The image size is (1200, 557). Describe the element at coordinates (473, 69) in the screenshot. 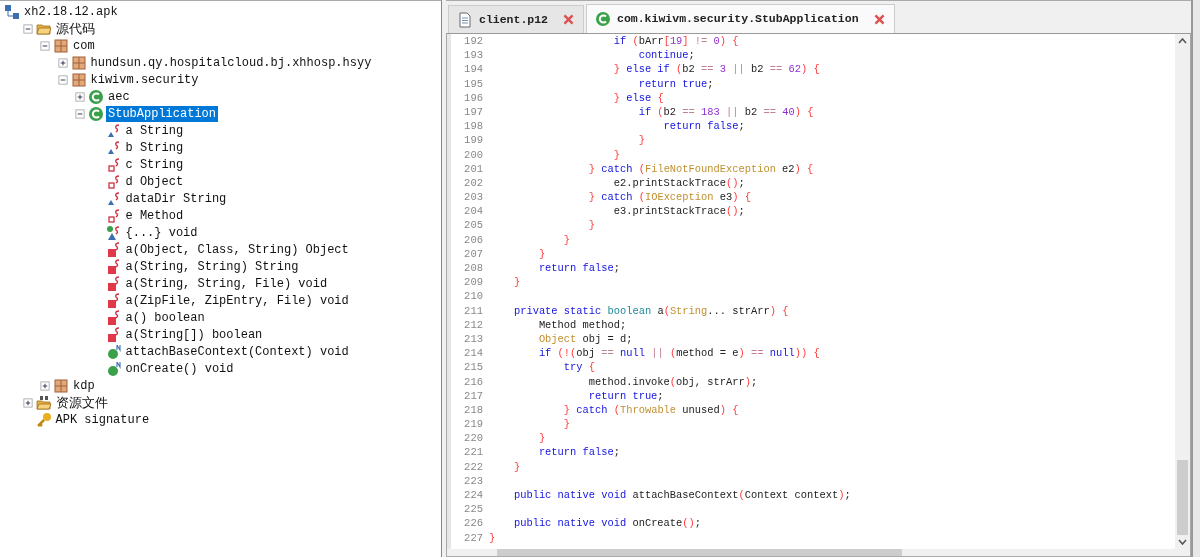

I see `line-number: 194` at that location.